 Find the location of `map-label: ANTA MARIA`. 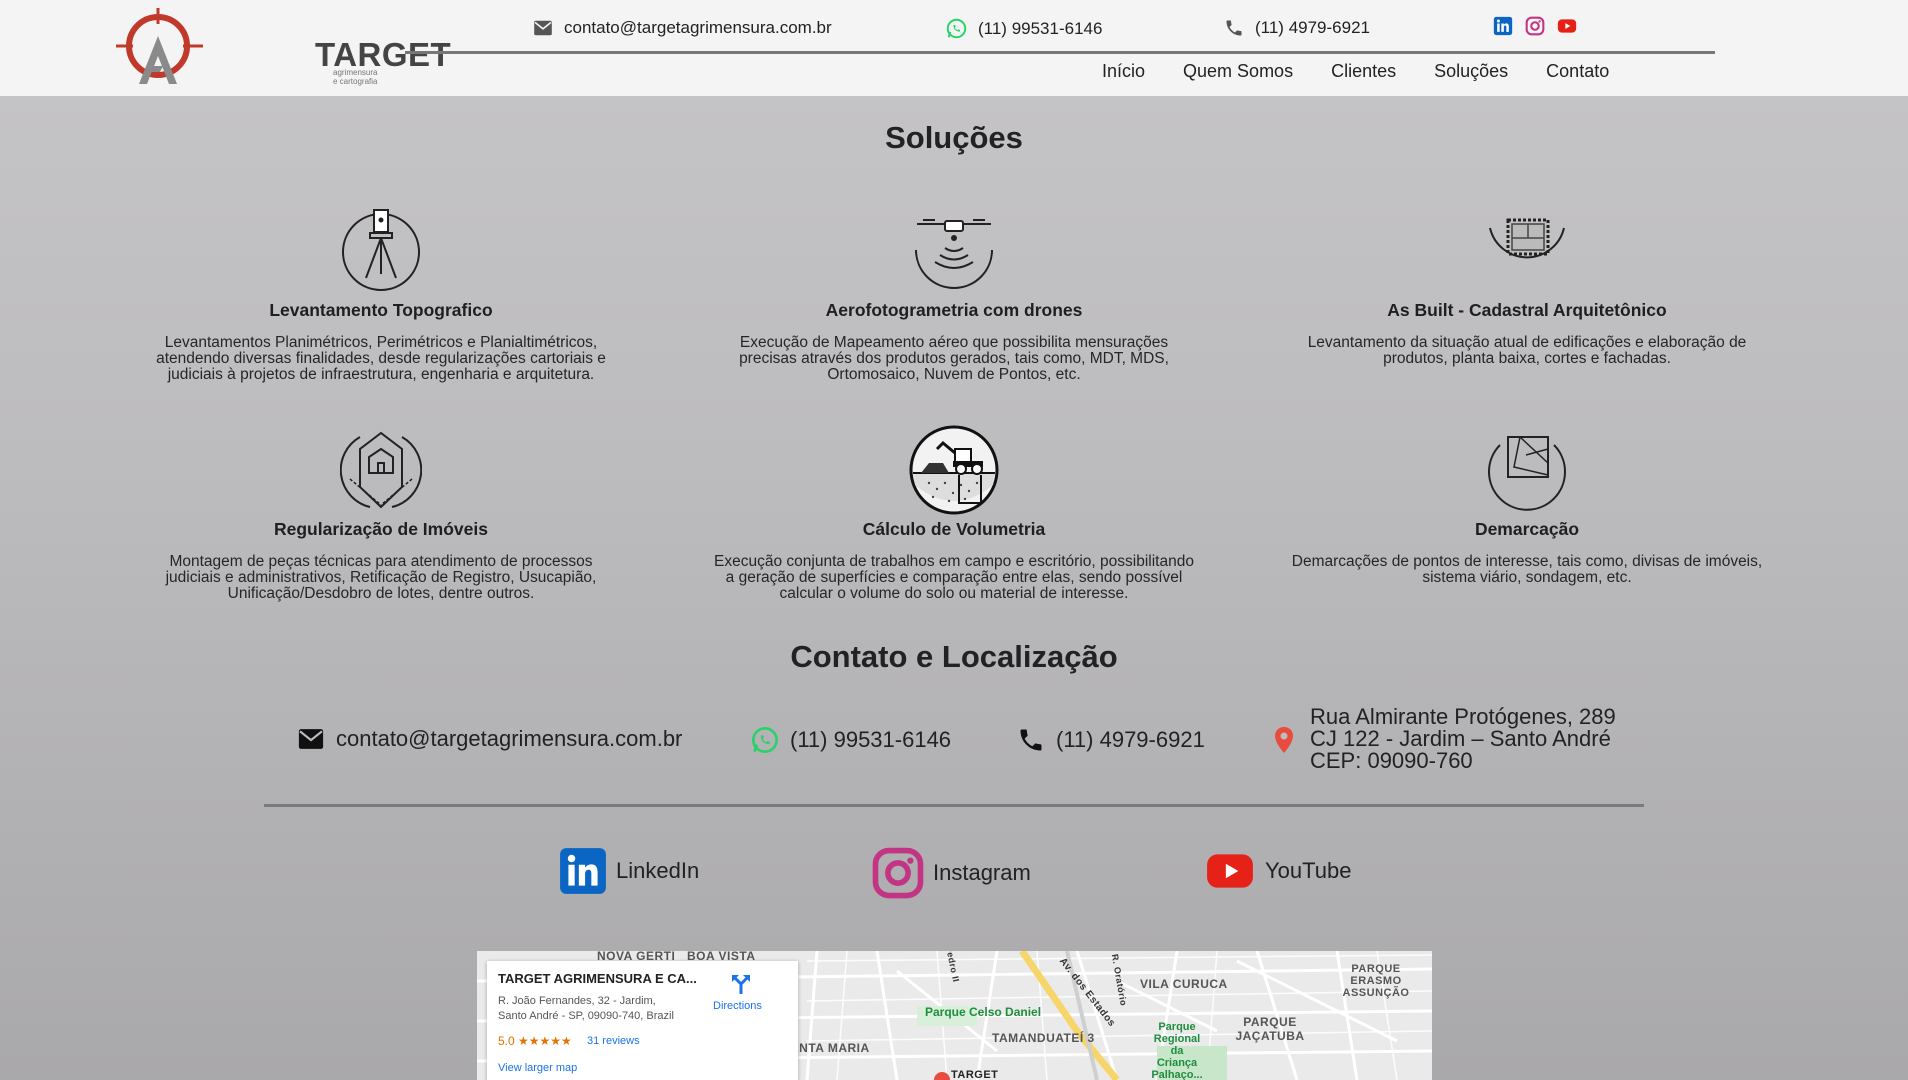

map-label: ANTA MARIA is located at coordinates (830, 1048).